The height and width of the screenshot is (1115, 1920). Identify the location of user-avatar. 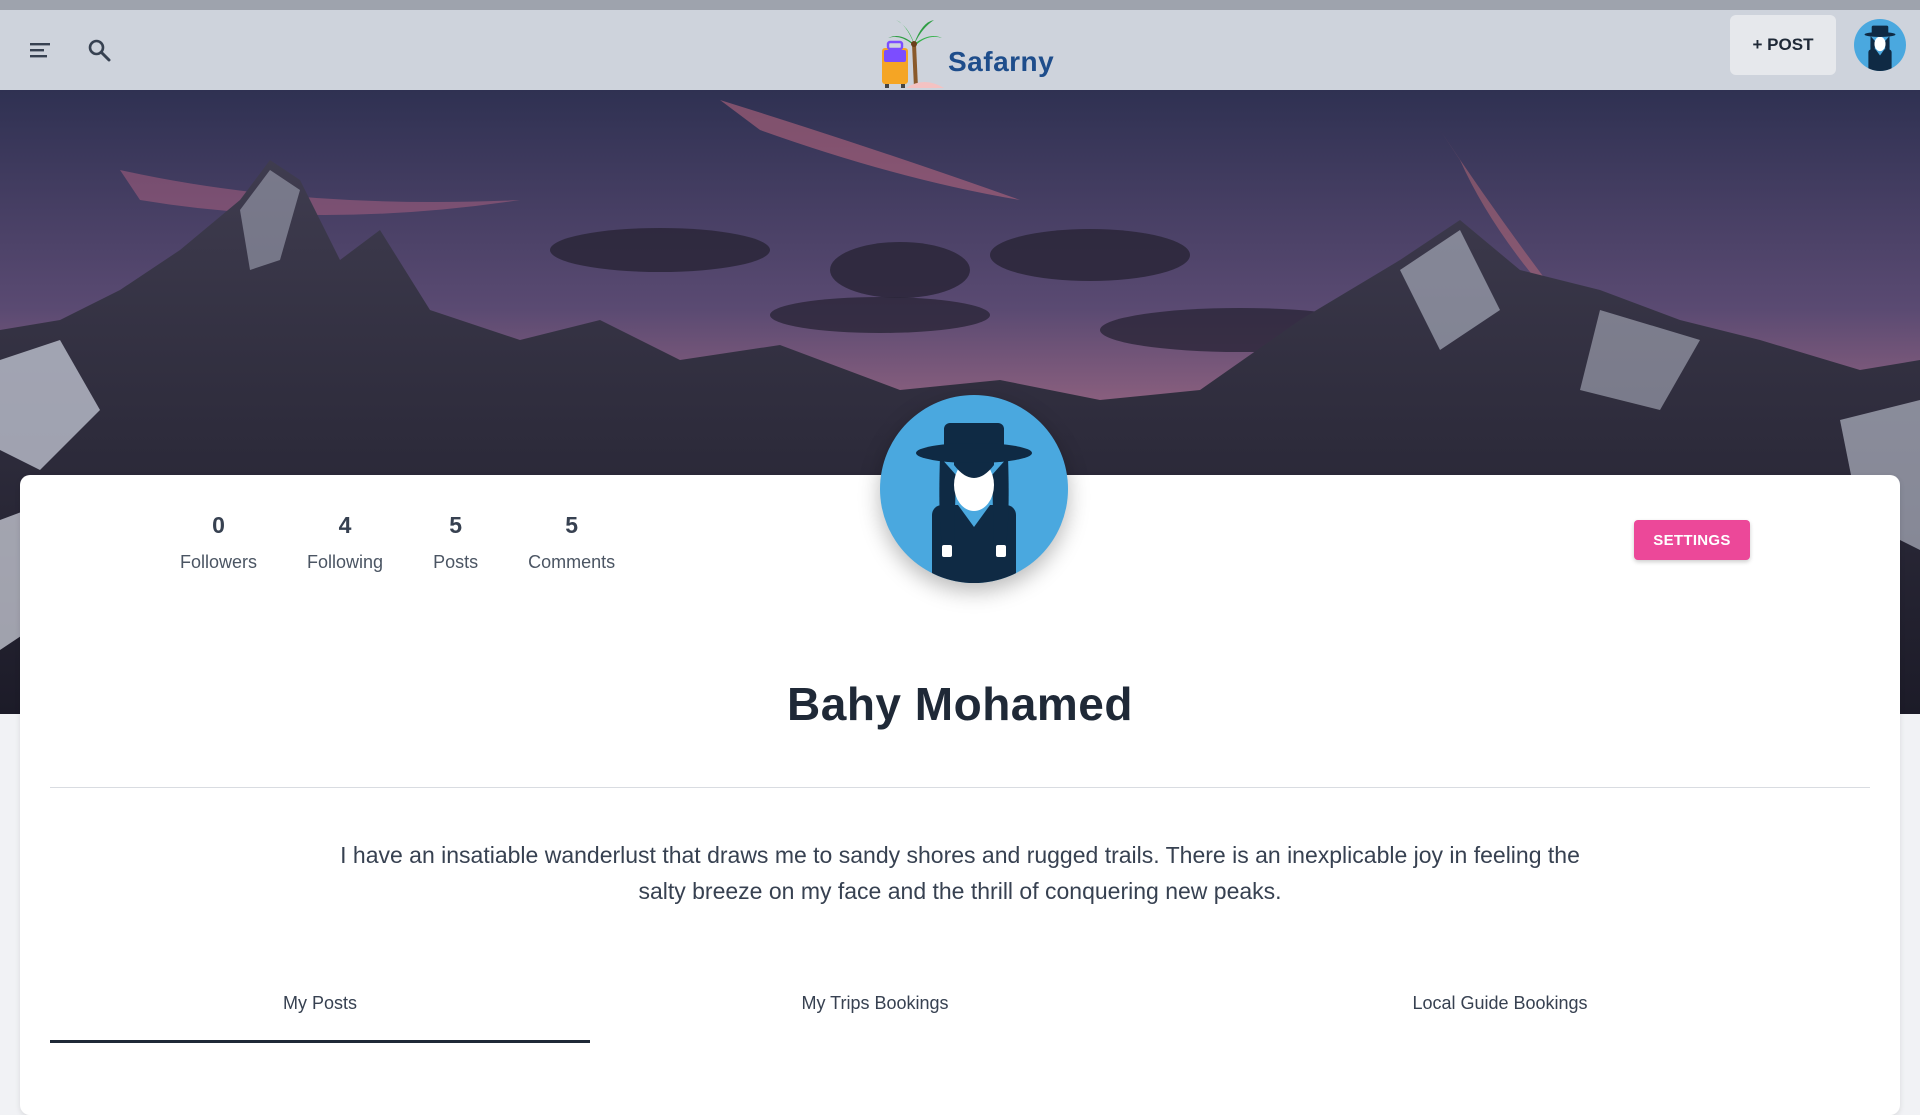
(1880, 45).